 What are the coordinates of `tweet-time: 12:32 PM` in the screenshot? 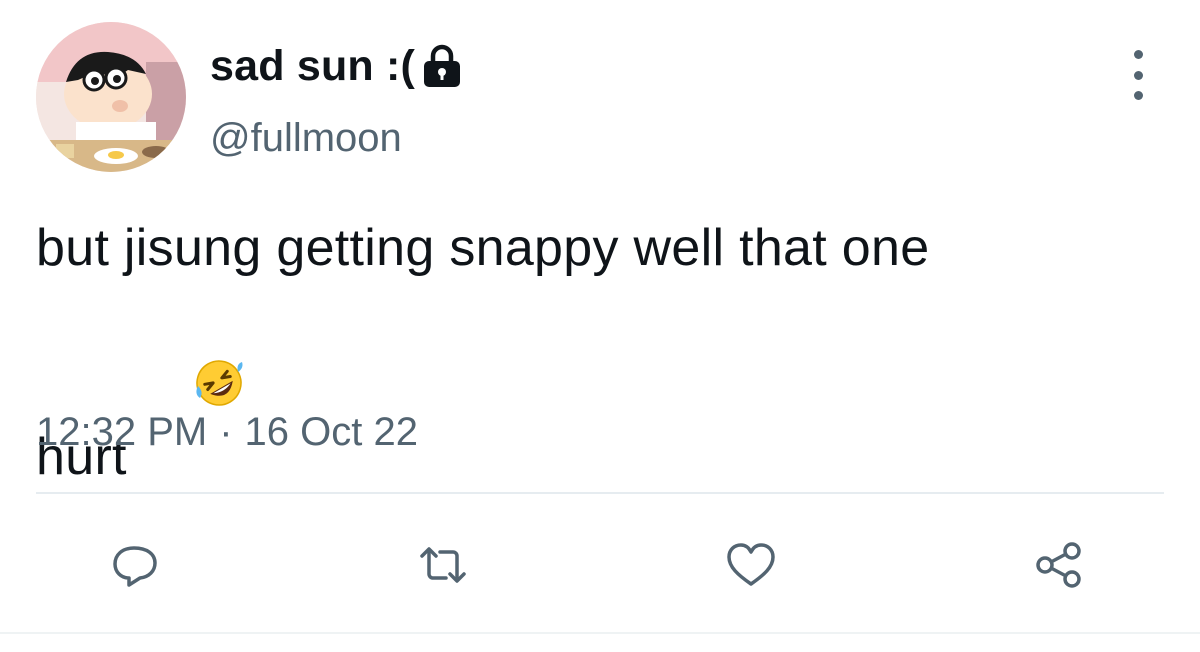 It's located at (121, 432).